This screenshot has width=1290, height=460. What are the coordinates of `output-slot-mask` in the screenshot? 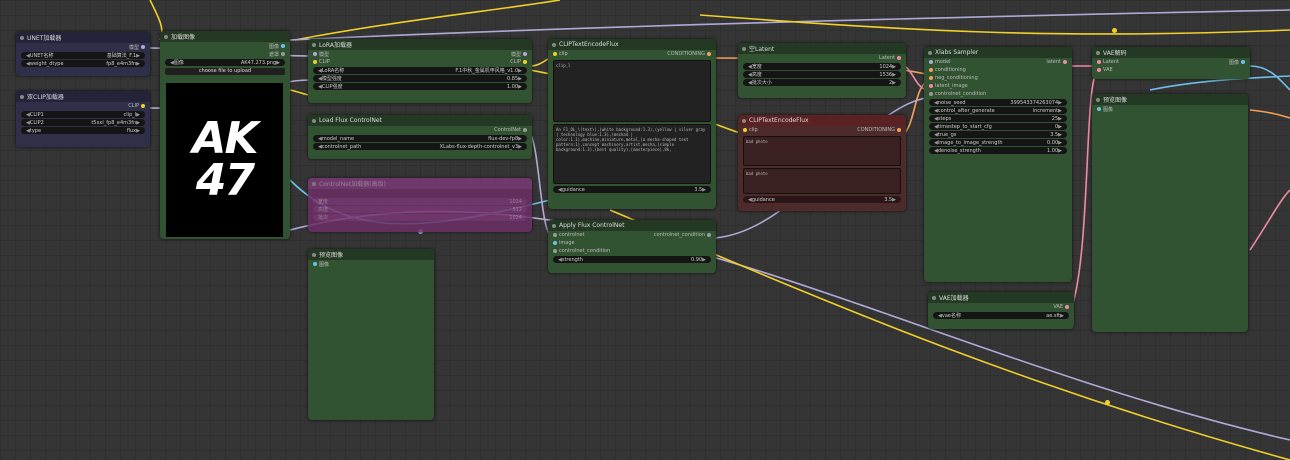 It's located at (283, 54).